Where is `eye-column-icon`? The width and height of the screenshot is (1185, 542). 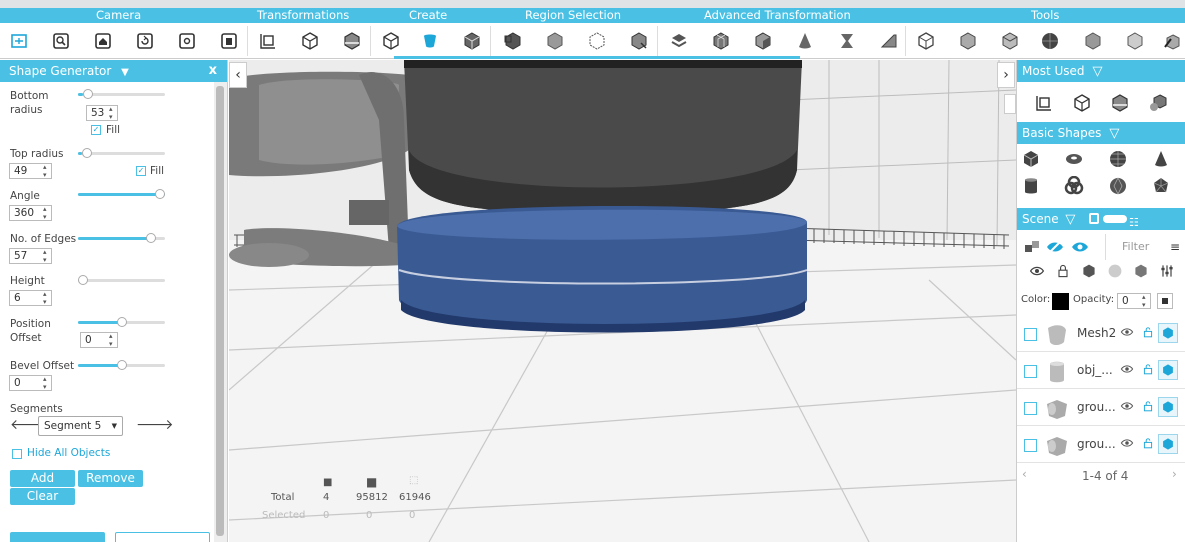
eye-column-icon is located at coordinates (1037, 271).